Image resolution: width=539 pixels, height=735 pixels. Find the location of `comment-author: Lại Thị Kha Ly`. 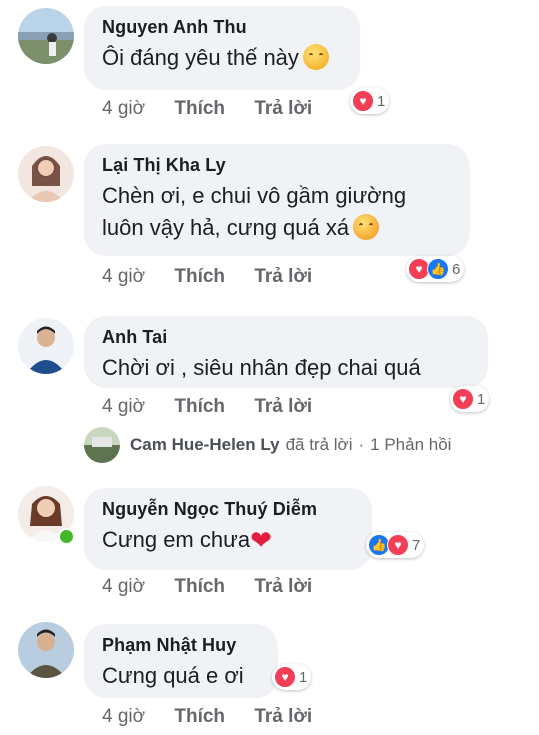

comment-author: Lại Thị Kha Ly is located at coordinates (277, 165).